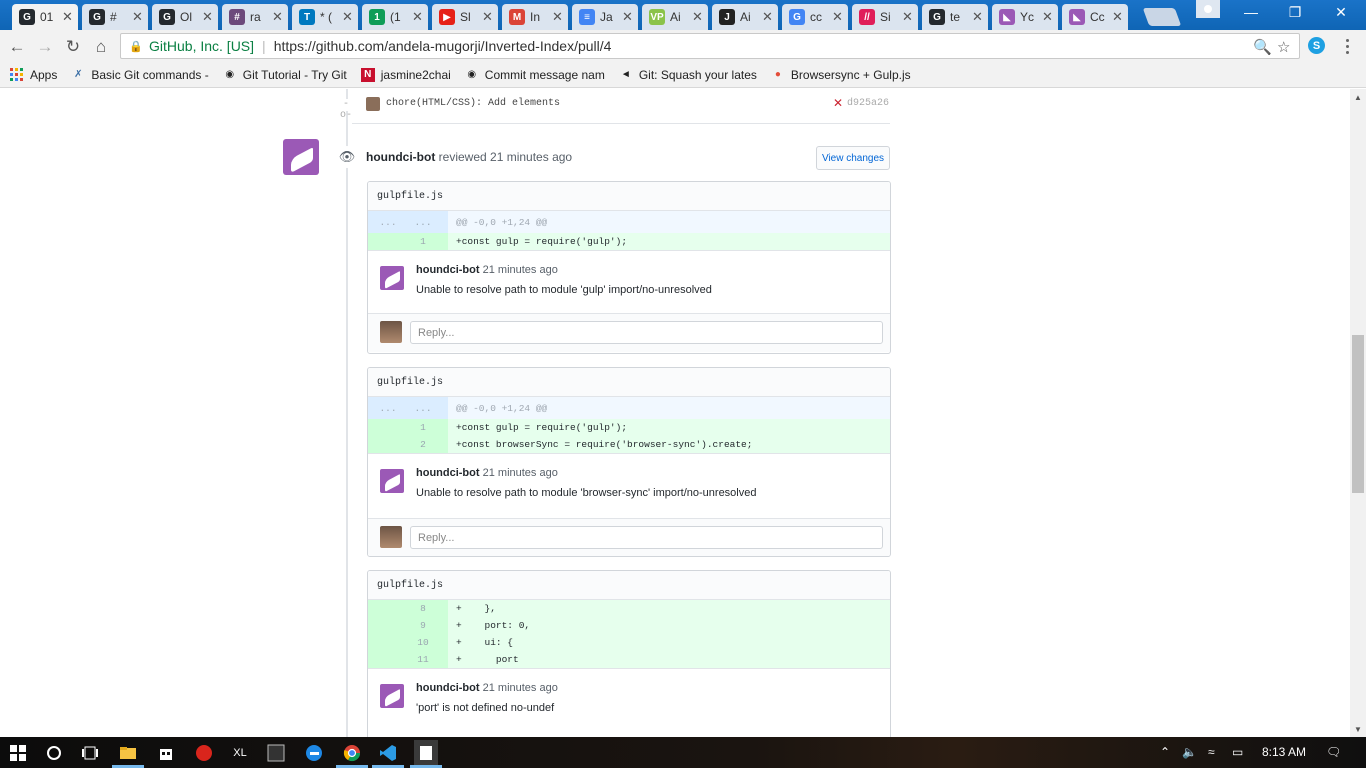  I want to click on browser-tab: ◣ Yc ✕, so click(1025, 17).